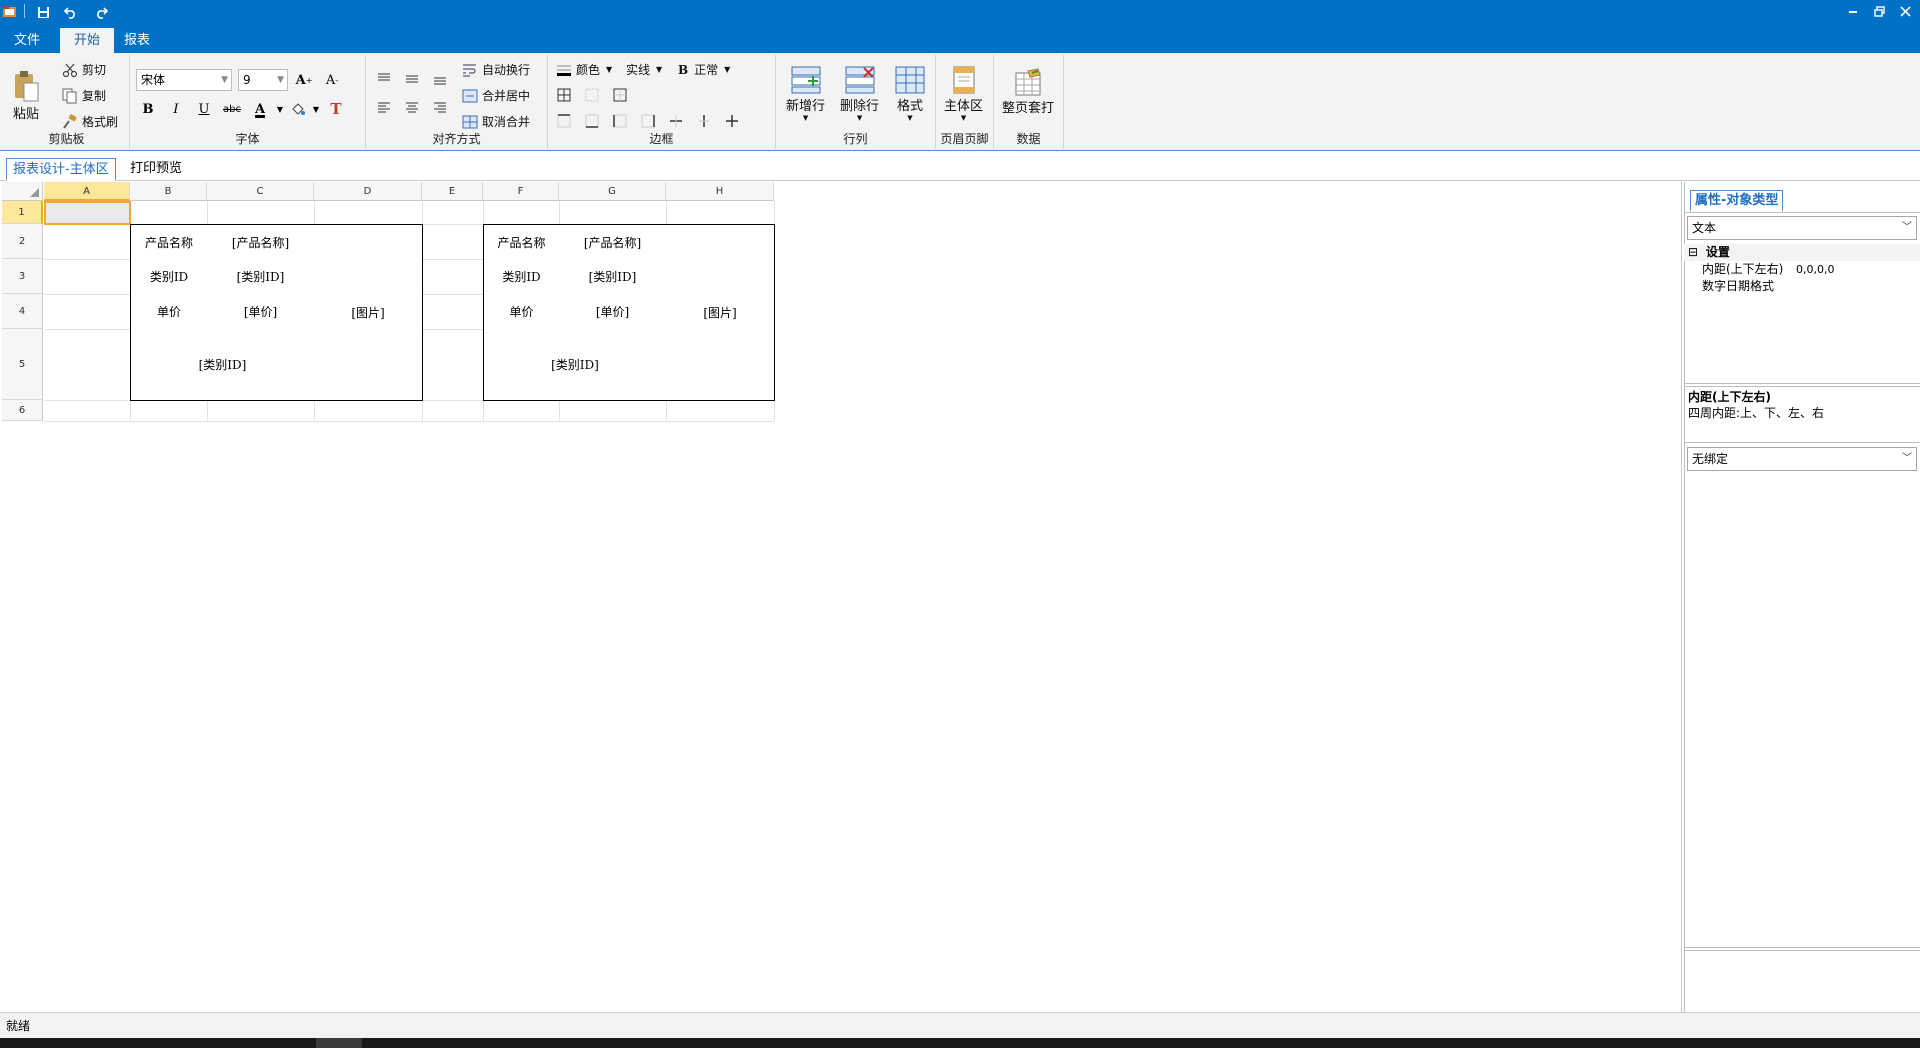 The image size is (1920, 1048). I want to click on align-center-icon, so click(412, 107).